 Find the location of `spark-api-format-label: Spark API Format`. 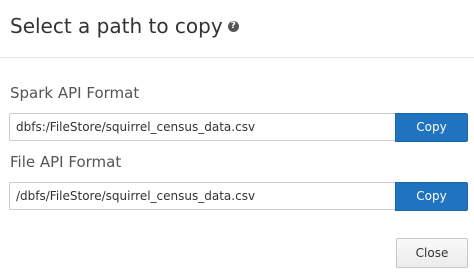

spark-api-format-label: Spark API Format is located at coordinates (75, 93).